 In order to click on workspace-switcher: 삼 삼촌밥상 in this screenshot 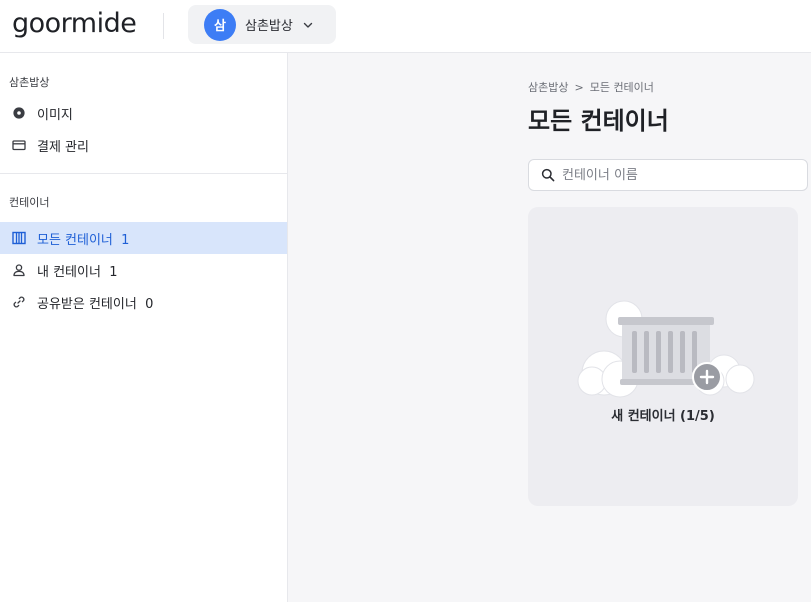, I will do `click(262, 24)`.